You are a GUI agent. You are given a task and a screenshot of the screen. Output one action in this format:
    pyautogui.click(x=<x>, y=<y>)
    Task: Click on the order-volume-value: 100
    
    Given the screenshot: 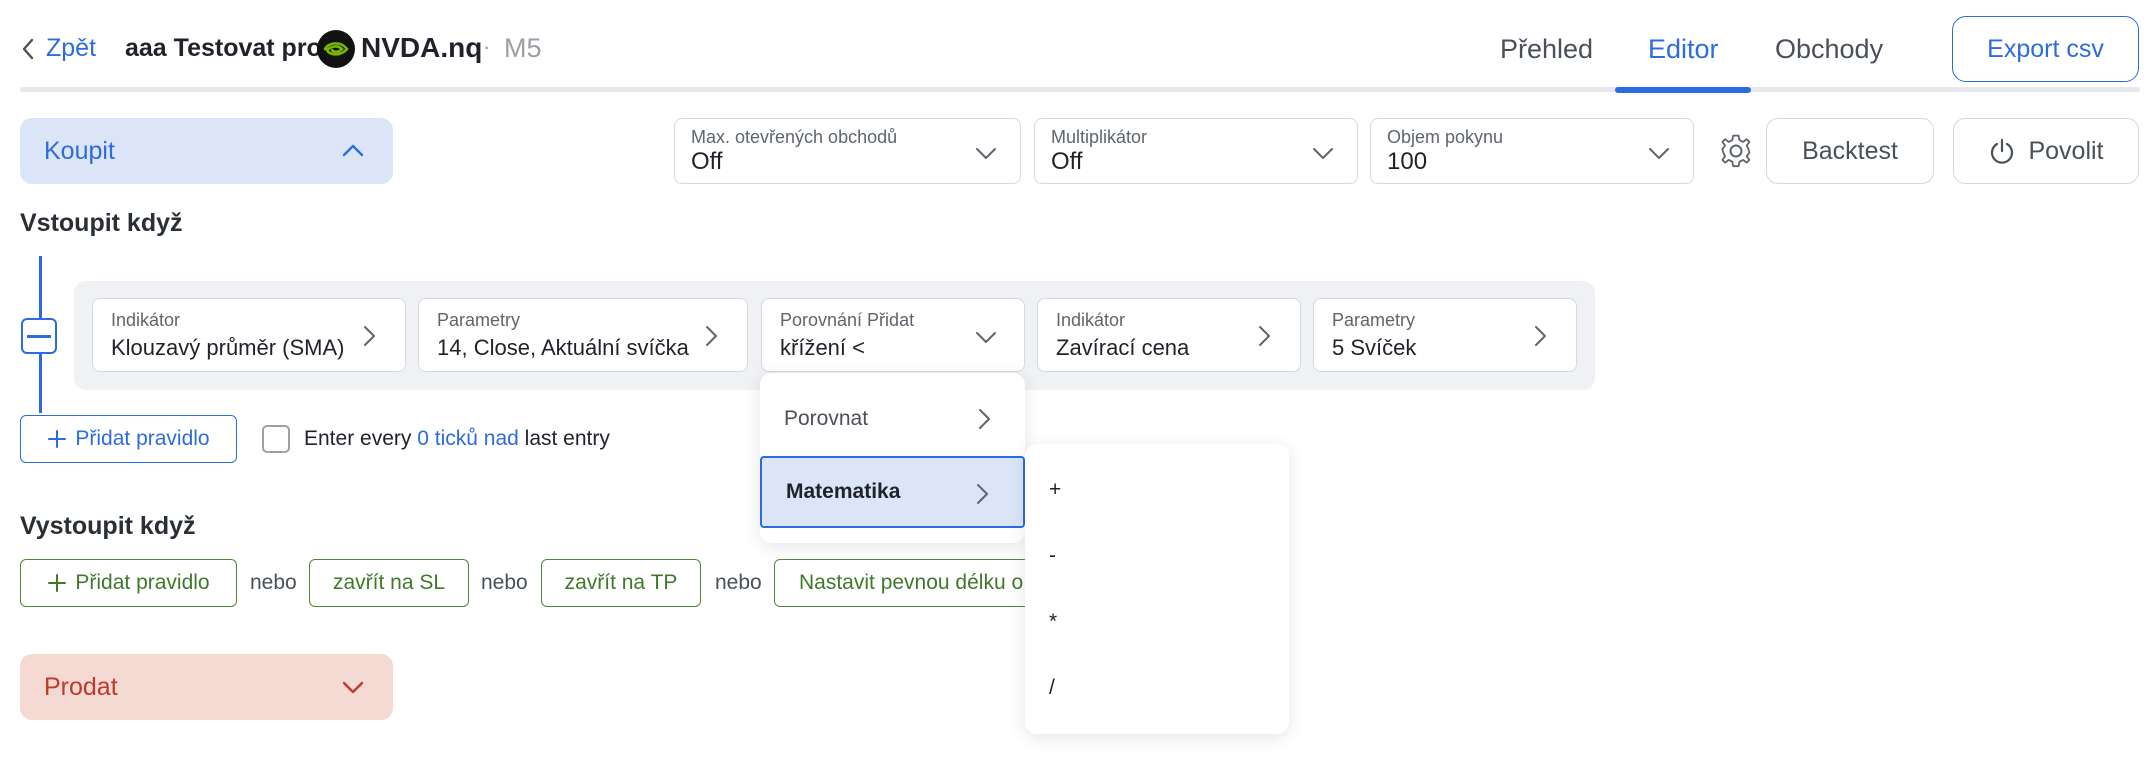 What is the action you would take?
    pyautogui.click(x=1407, y=161)
    